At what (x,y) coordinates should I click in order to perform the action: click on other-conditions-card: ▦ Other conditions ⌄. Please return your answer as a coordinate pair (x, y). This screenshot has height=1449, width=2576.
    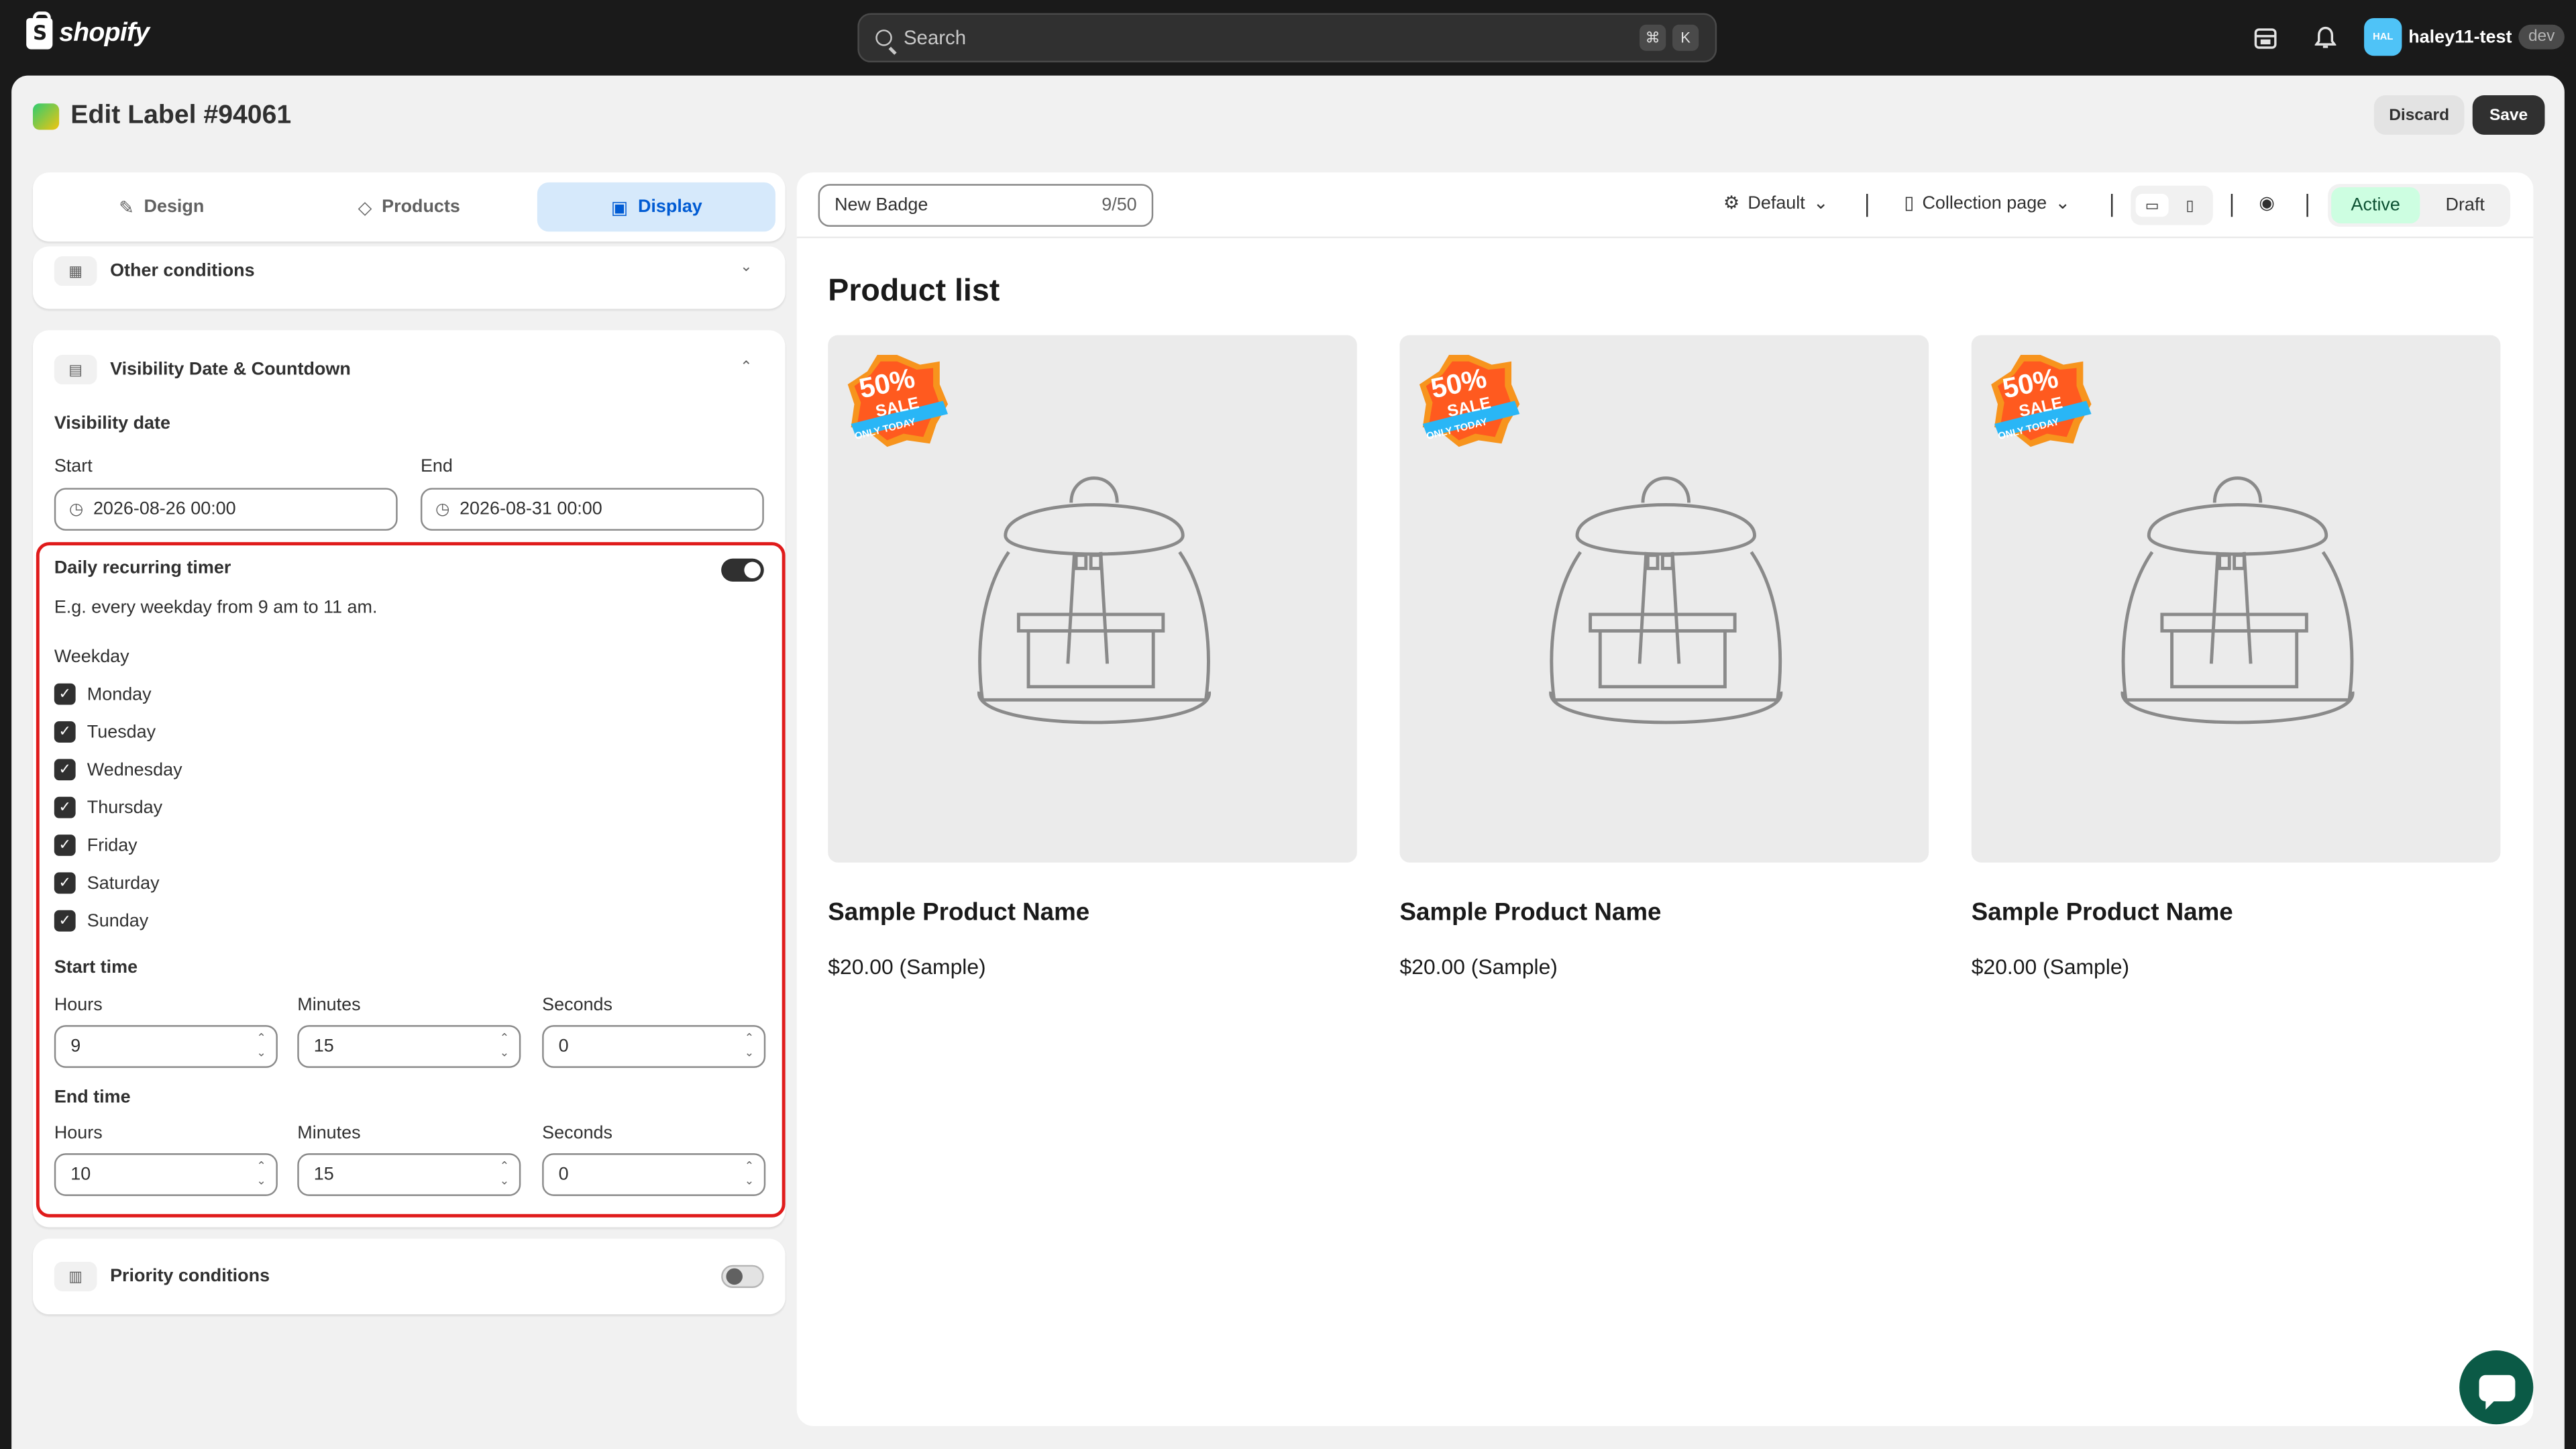
    Looking at the image, I should click on (409, 277).